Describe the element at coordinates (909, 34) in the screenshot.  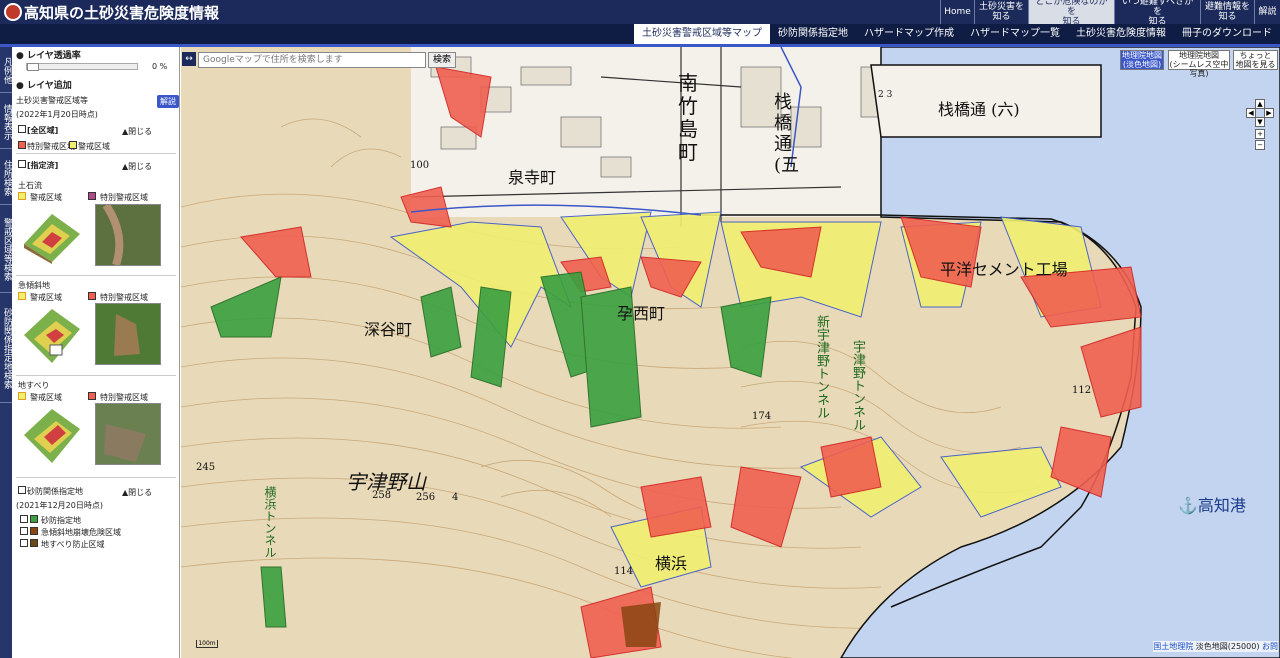
I see `subnav-hazard-create: ハザードマップ作成` at that location.